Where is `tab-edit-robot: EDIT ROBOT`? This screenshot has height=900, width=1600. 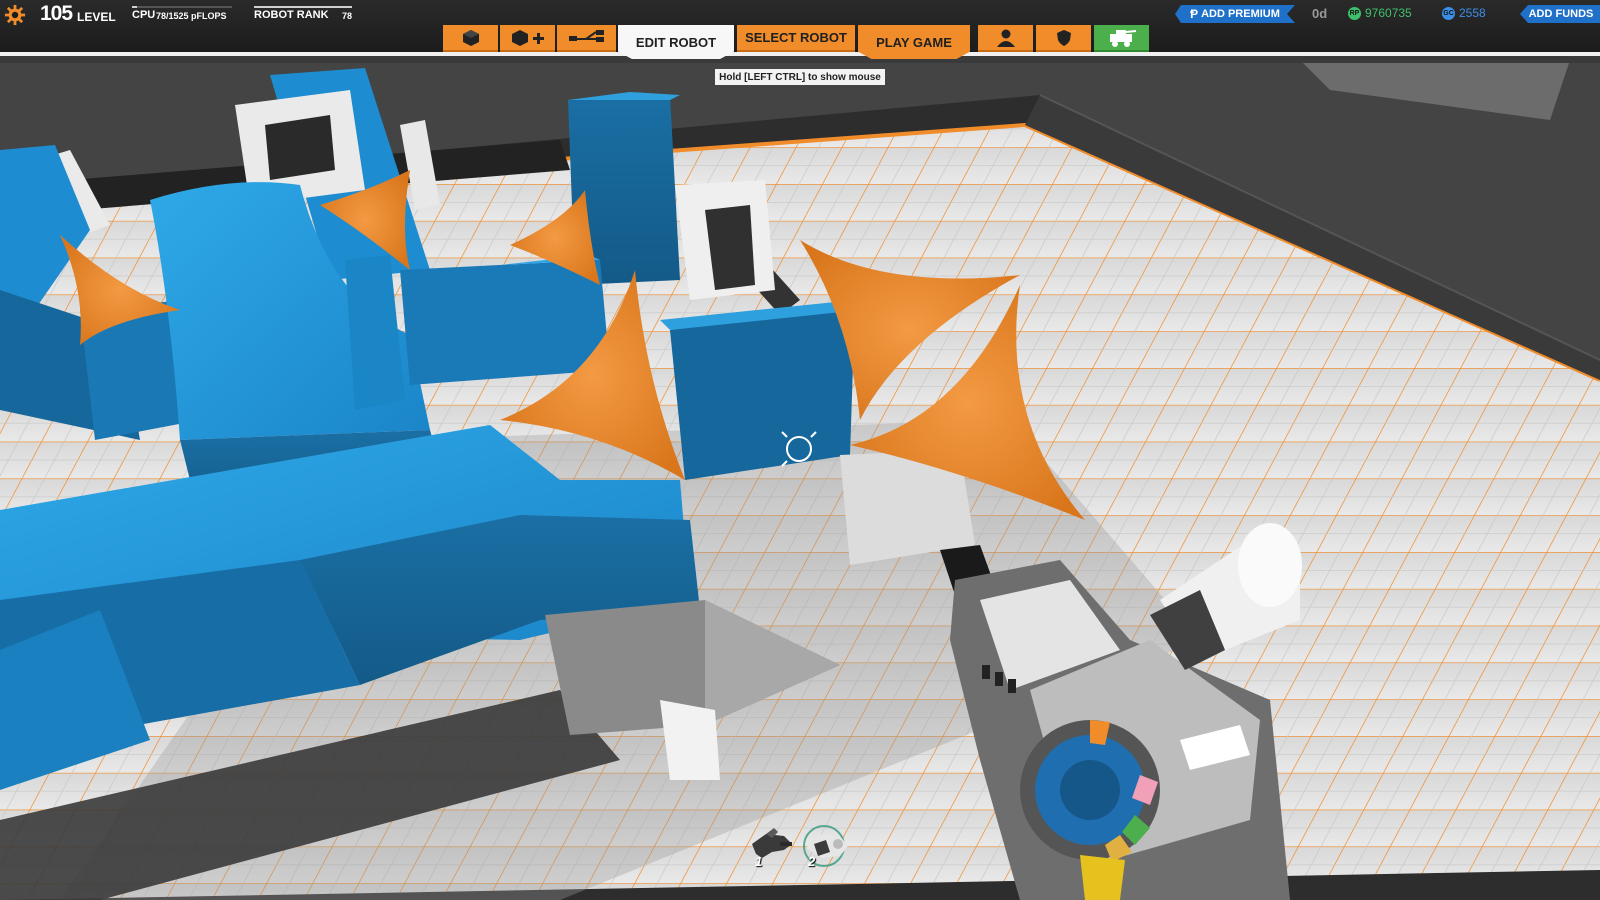
tab-edit-robot: EDIT ROBOT is located at coordinates (676, 42).